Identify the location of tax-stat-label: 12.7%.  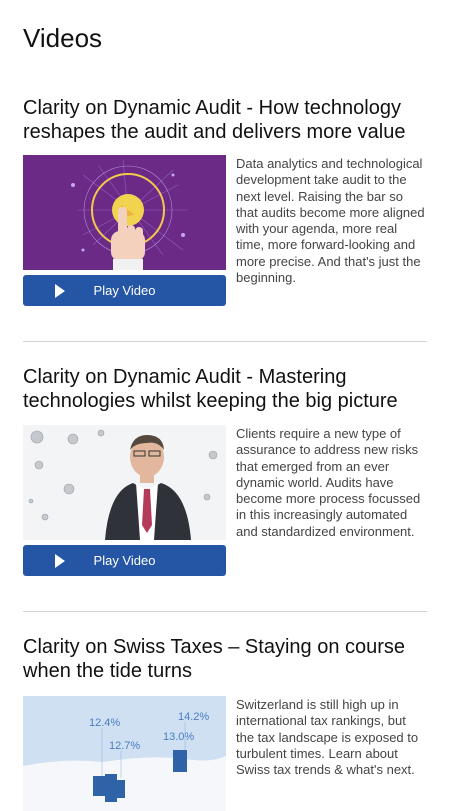
(124, 746).